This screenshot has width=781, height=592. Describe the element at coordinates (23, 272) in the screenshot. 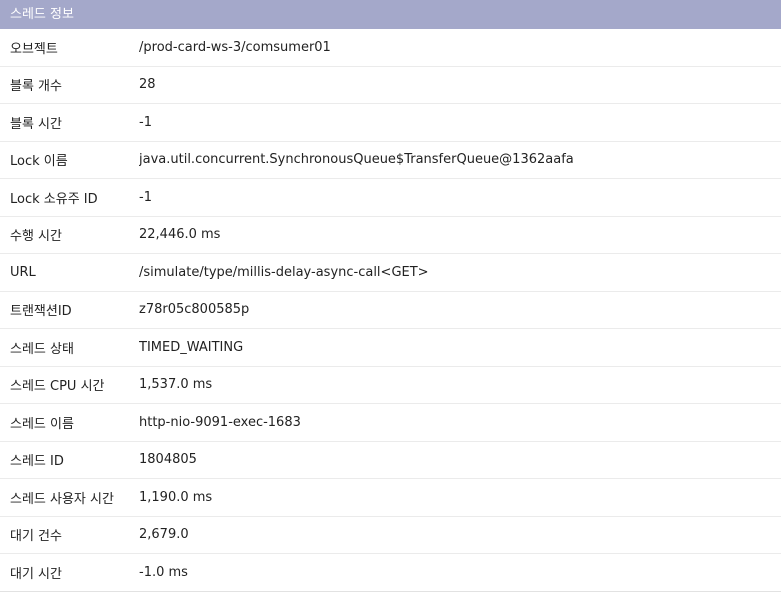

I see `row-label: URL` at that location.